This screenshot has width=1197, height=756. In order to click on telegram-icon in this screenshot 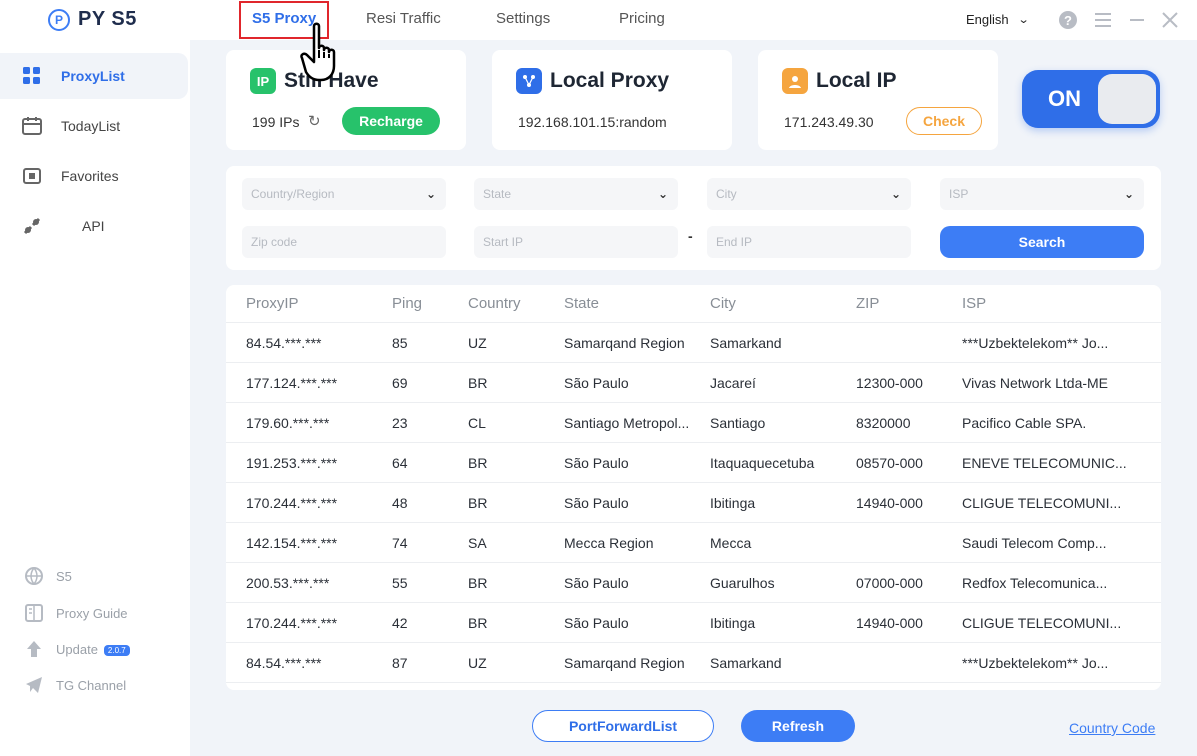, I will do `click(34, 685)`.